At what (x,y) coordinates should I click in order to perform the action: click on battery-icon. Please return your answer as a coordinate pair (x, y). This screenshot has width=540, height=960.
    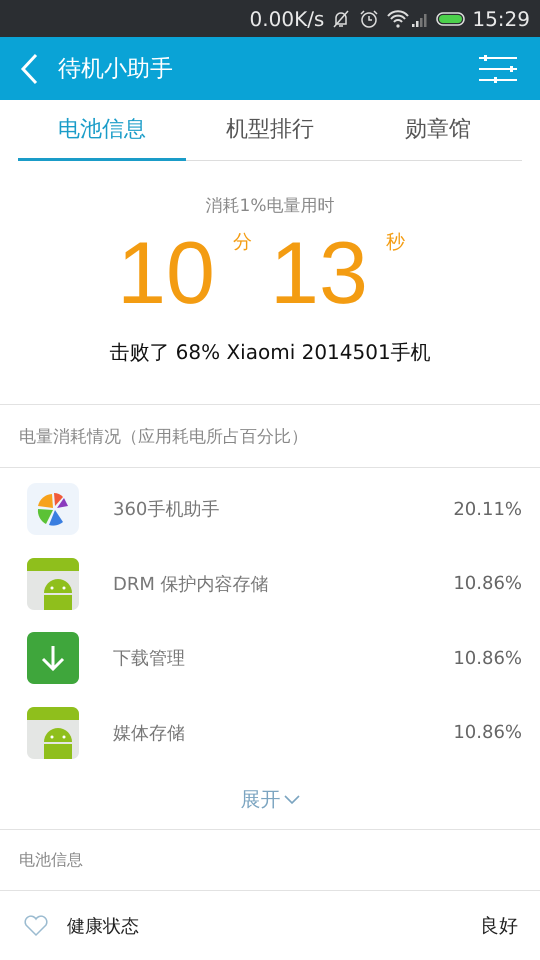
    Looking at the image, I should click on (451, 18).